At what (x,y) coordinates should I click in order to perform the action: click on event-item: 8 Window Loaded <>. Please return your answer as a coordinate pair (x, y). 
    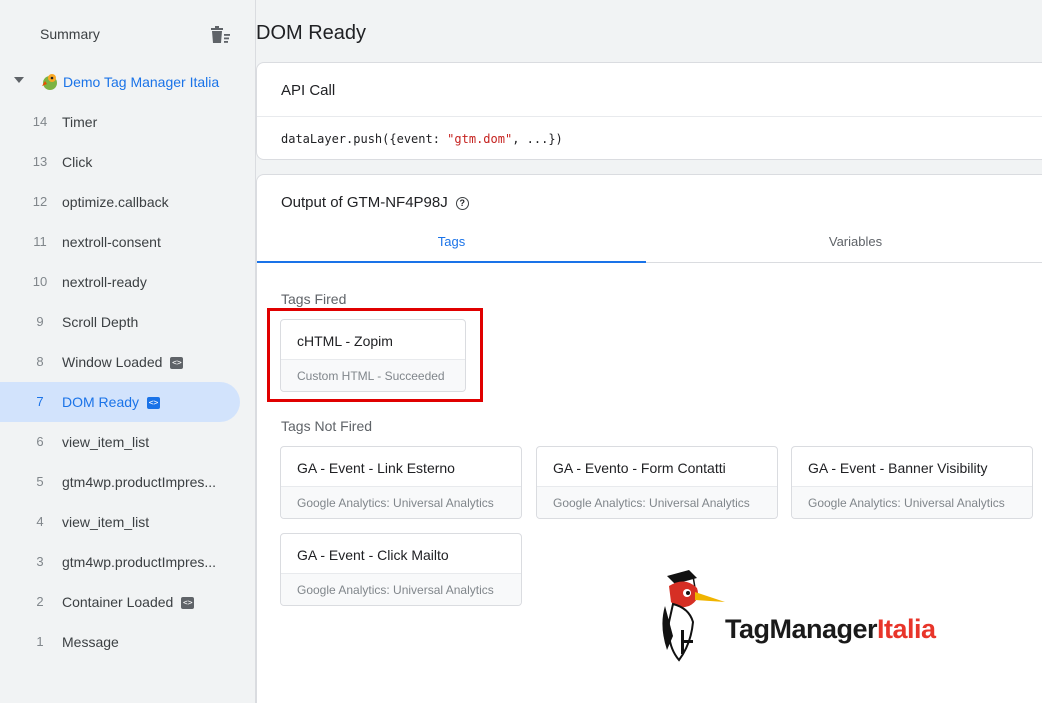
    Looking at the image, I should click on (120, 362).